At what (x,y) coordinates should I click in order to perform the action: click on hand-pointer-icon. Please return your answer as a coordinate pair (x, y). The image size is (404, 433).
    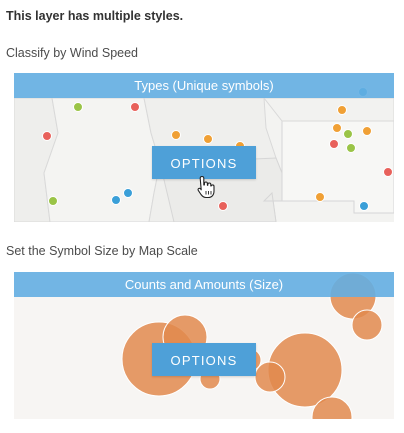
    Looking at the image, I should click on (206, 187).